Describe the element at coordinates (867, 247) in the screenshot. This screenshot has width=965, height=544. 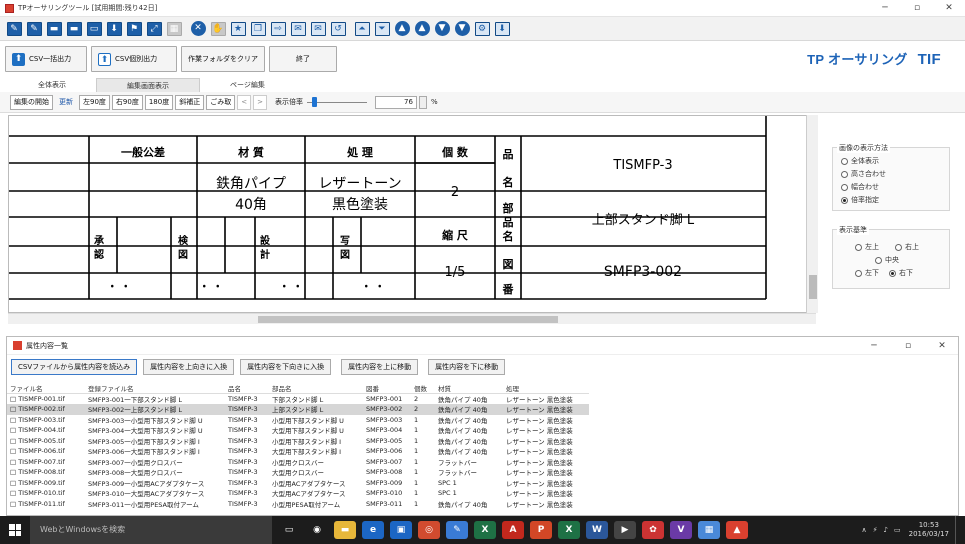
I see `anchor-top-left-radio: 左上` at that location.